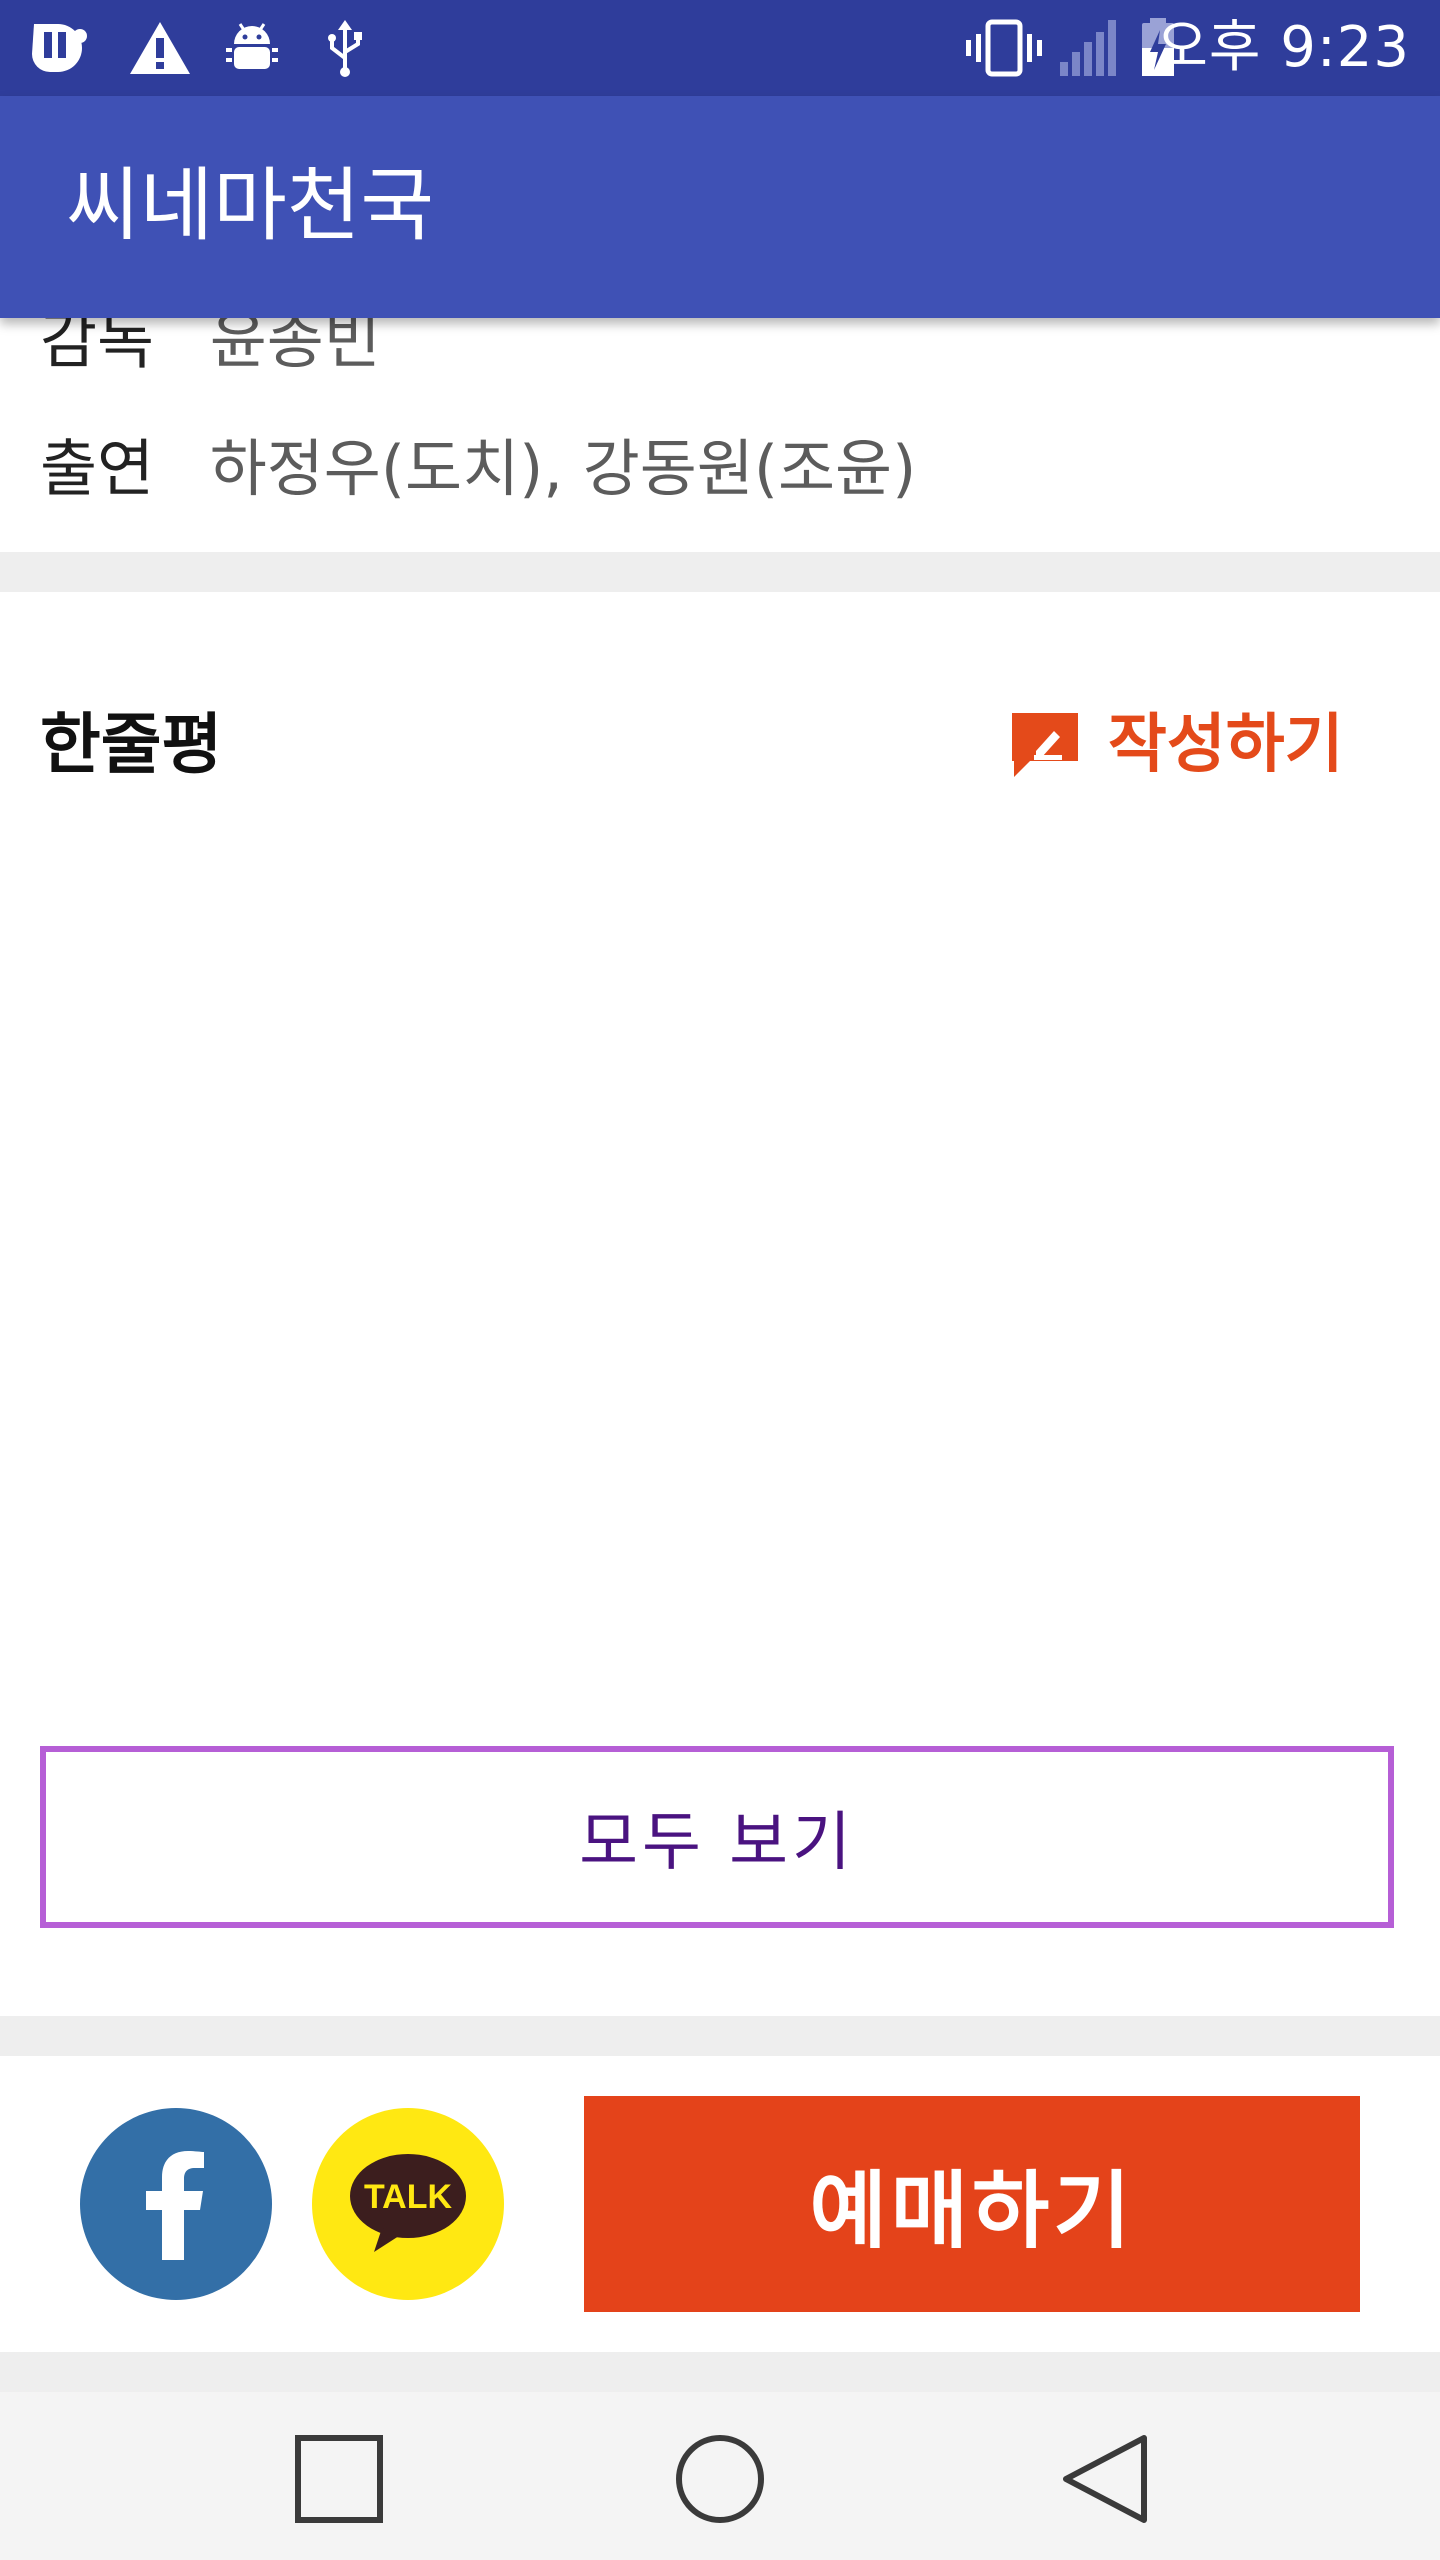 The height and width of the screenshot is (2560, 1440). What do you see at coordinates (97, 468) in the screenshot?
I see `cast-label: 출연` at bounding box center [97, 468].